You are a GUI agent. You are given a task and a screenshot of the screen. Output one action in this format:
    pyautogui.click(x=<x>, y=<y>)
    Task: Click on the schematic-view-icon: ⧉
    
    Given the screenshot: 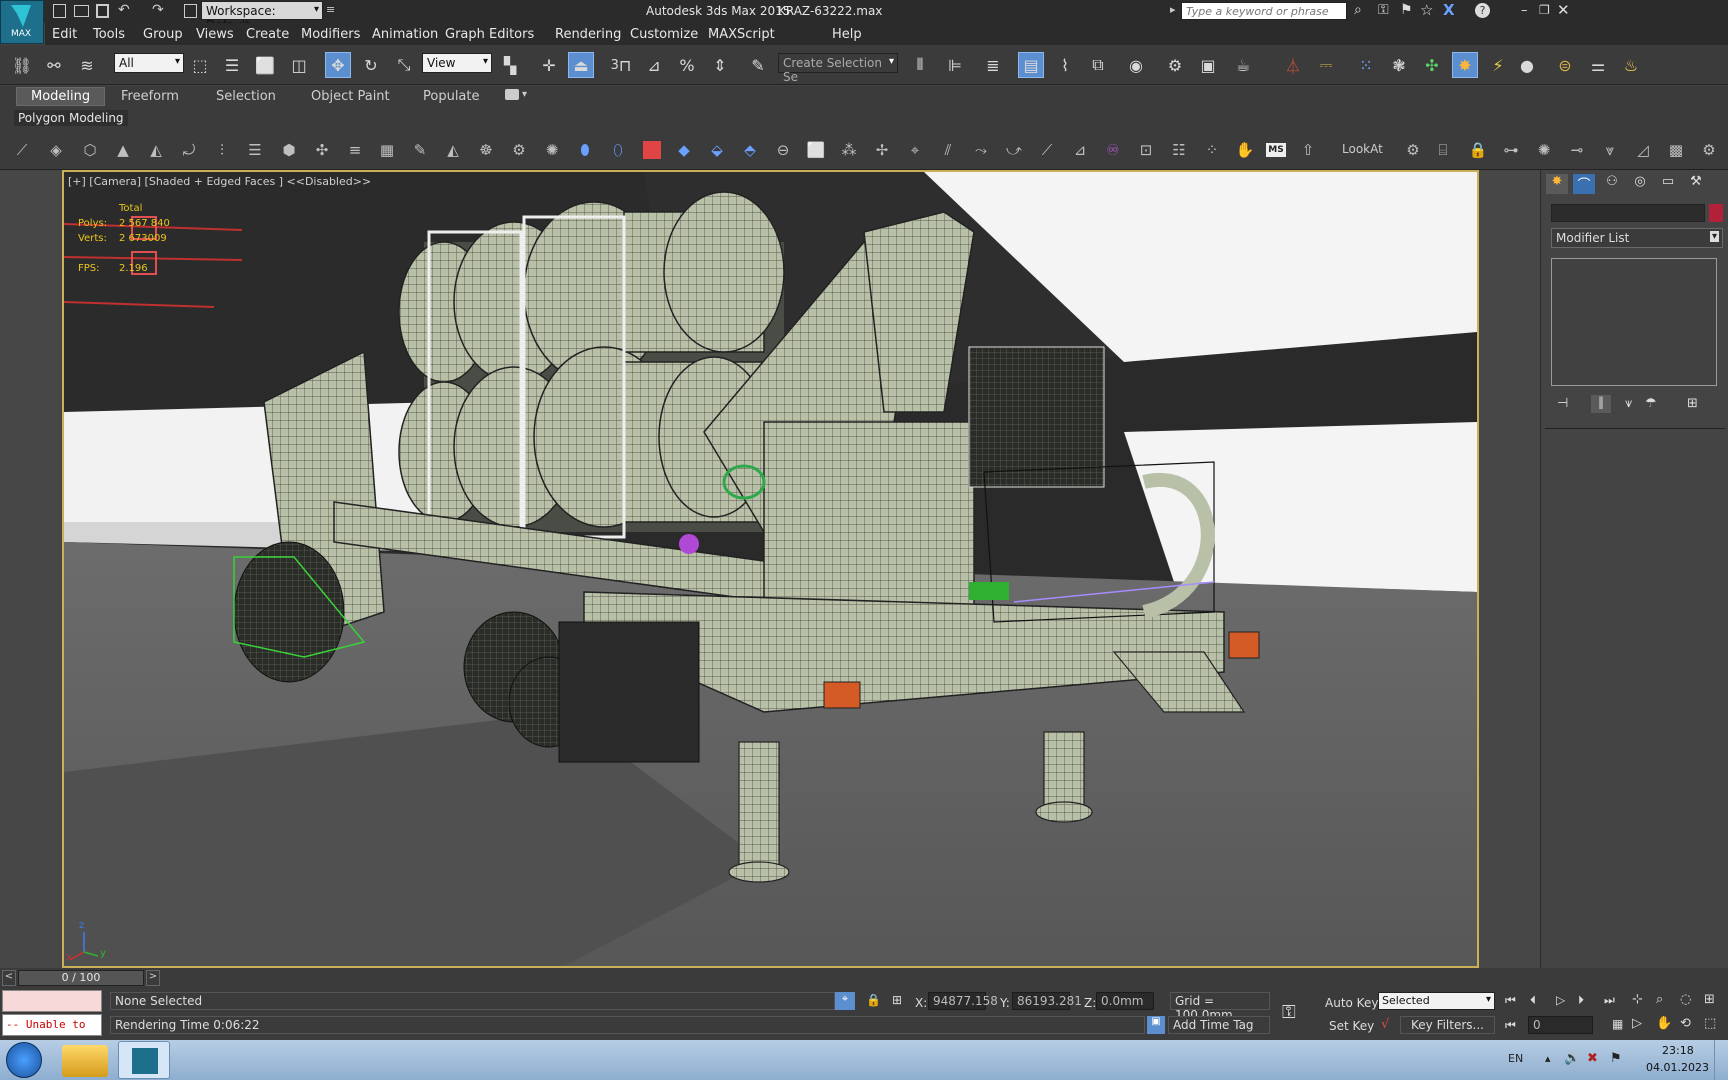 What is the action you would take?
    pyautogui.click(x=1098, y=65)
    